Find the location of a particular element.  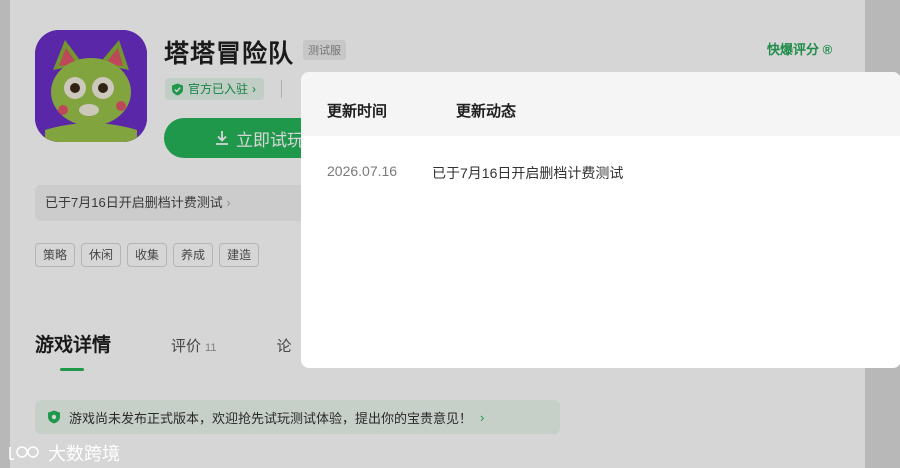

update-text: 已于7月16日开启删档计费测试 is located at coordinates (528, 173).